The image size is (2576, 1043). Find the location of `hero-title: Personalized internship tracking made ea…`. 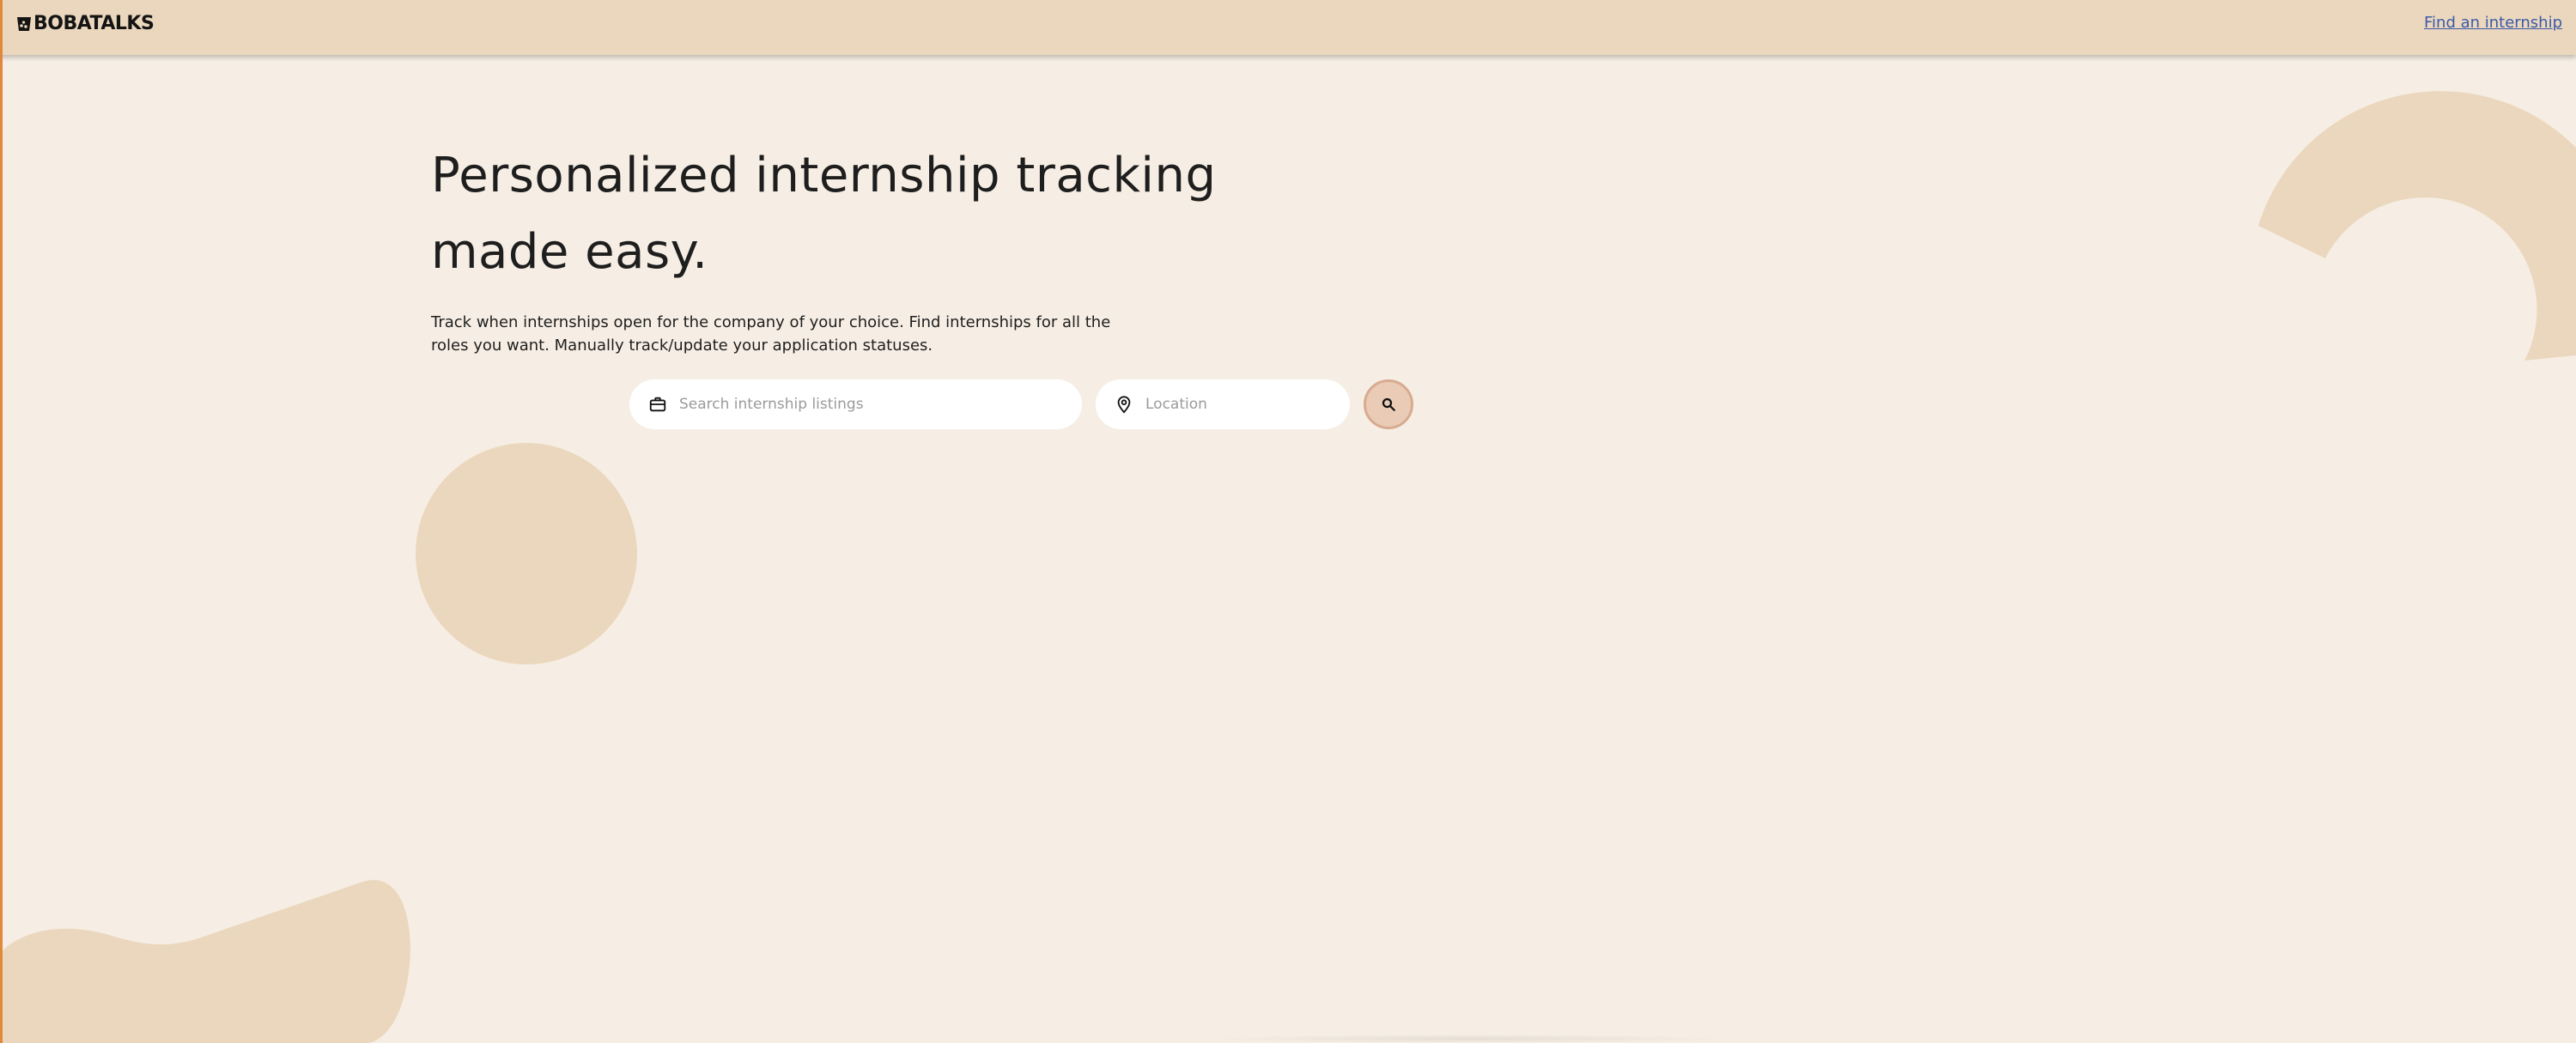

hero-title: Personalized internship tracking made ea… is located at coordinates (824, 214).